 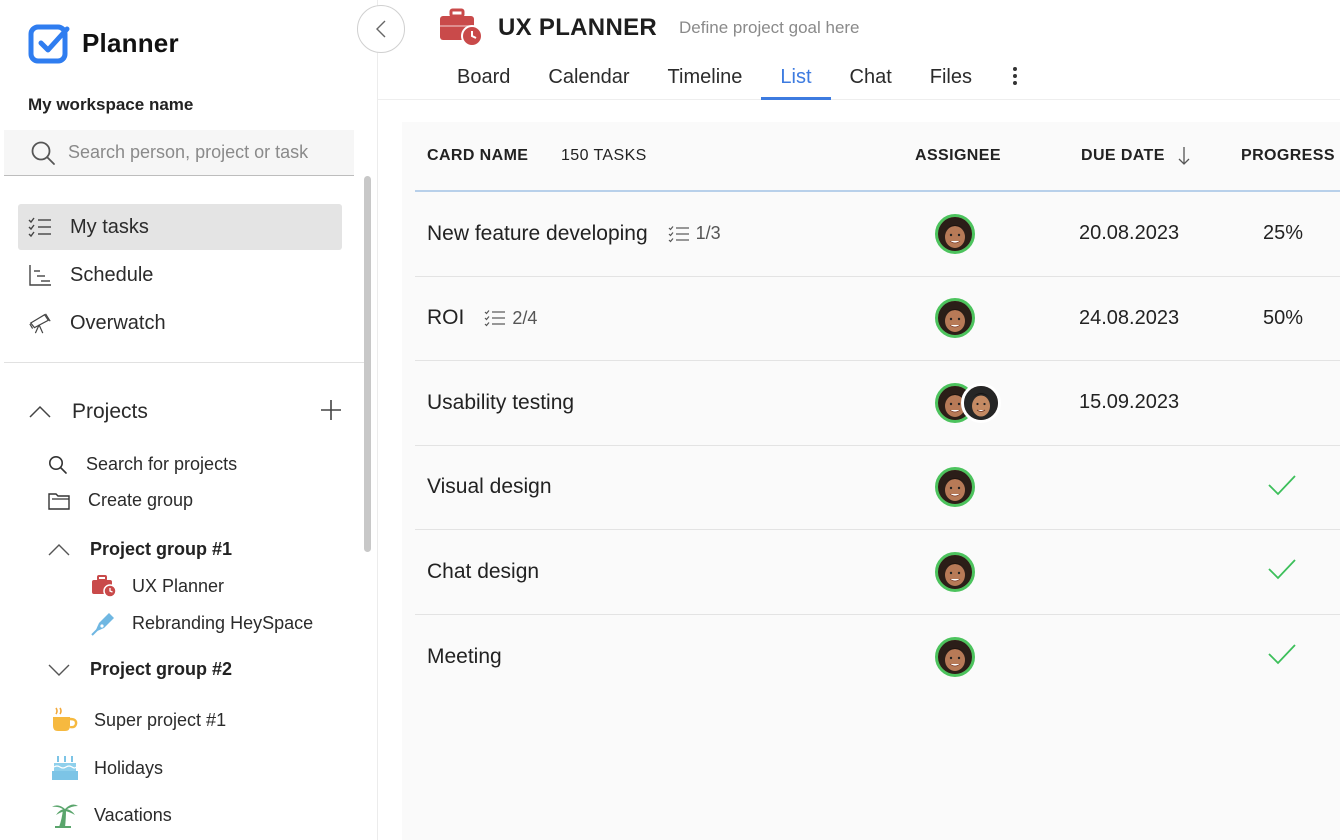 I want to click on table-row: Chat design, so click(x=877, y=572).